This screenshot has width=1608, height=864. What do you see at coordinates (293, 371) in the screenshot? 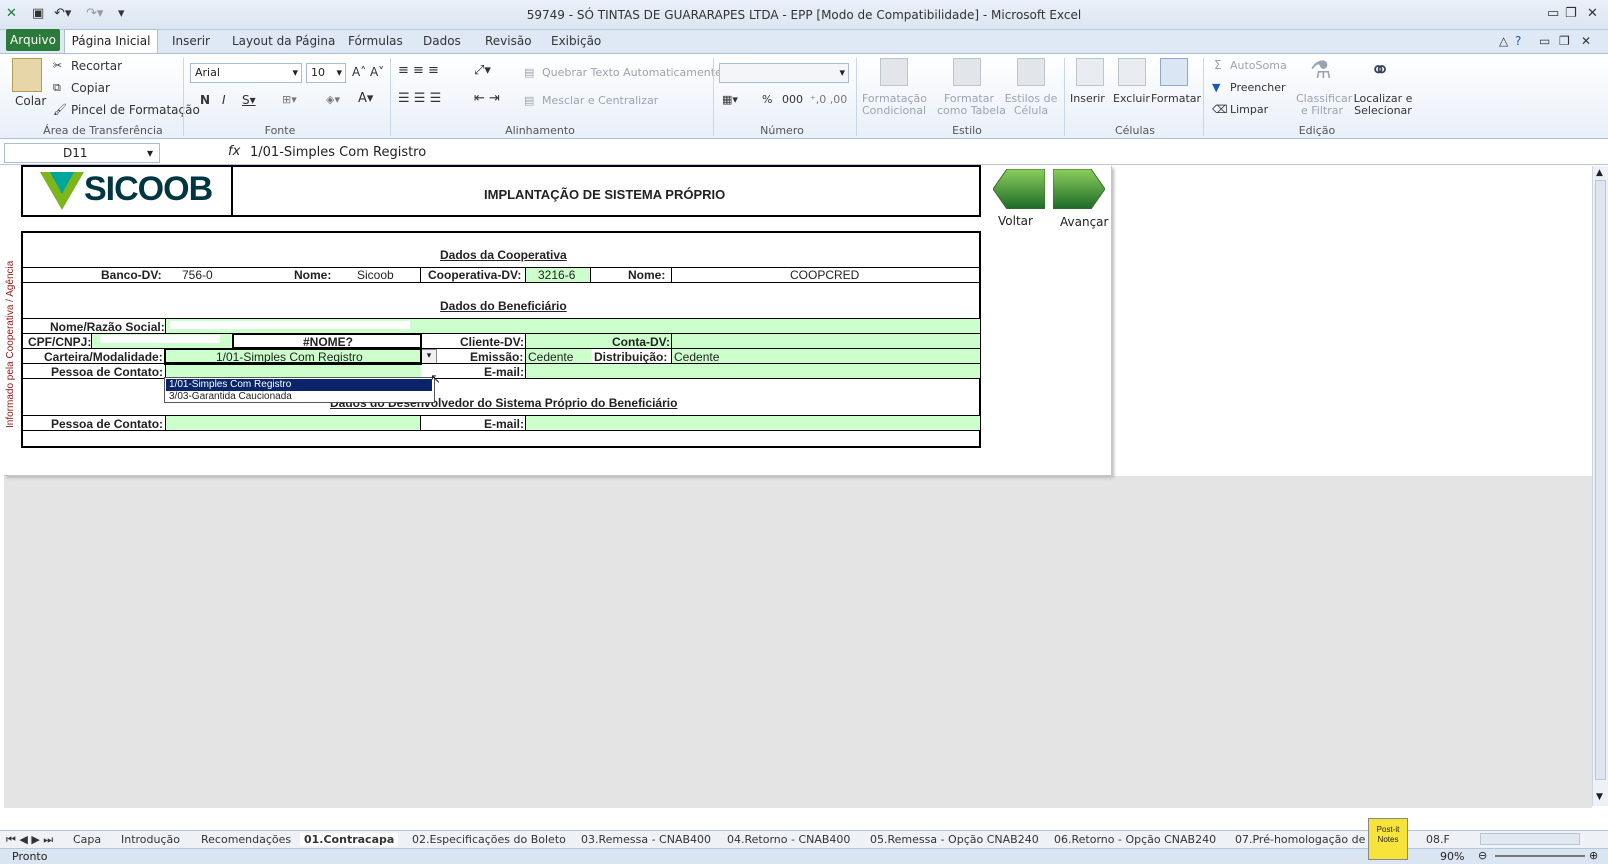
I see `pessoa-field` at bounding box center [293, 371].